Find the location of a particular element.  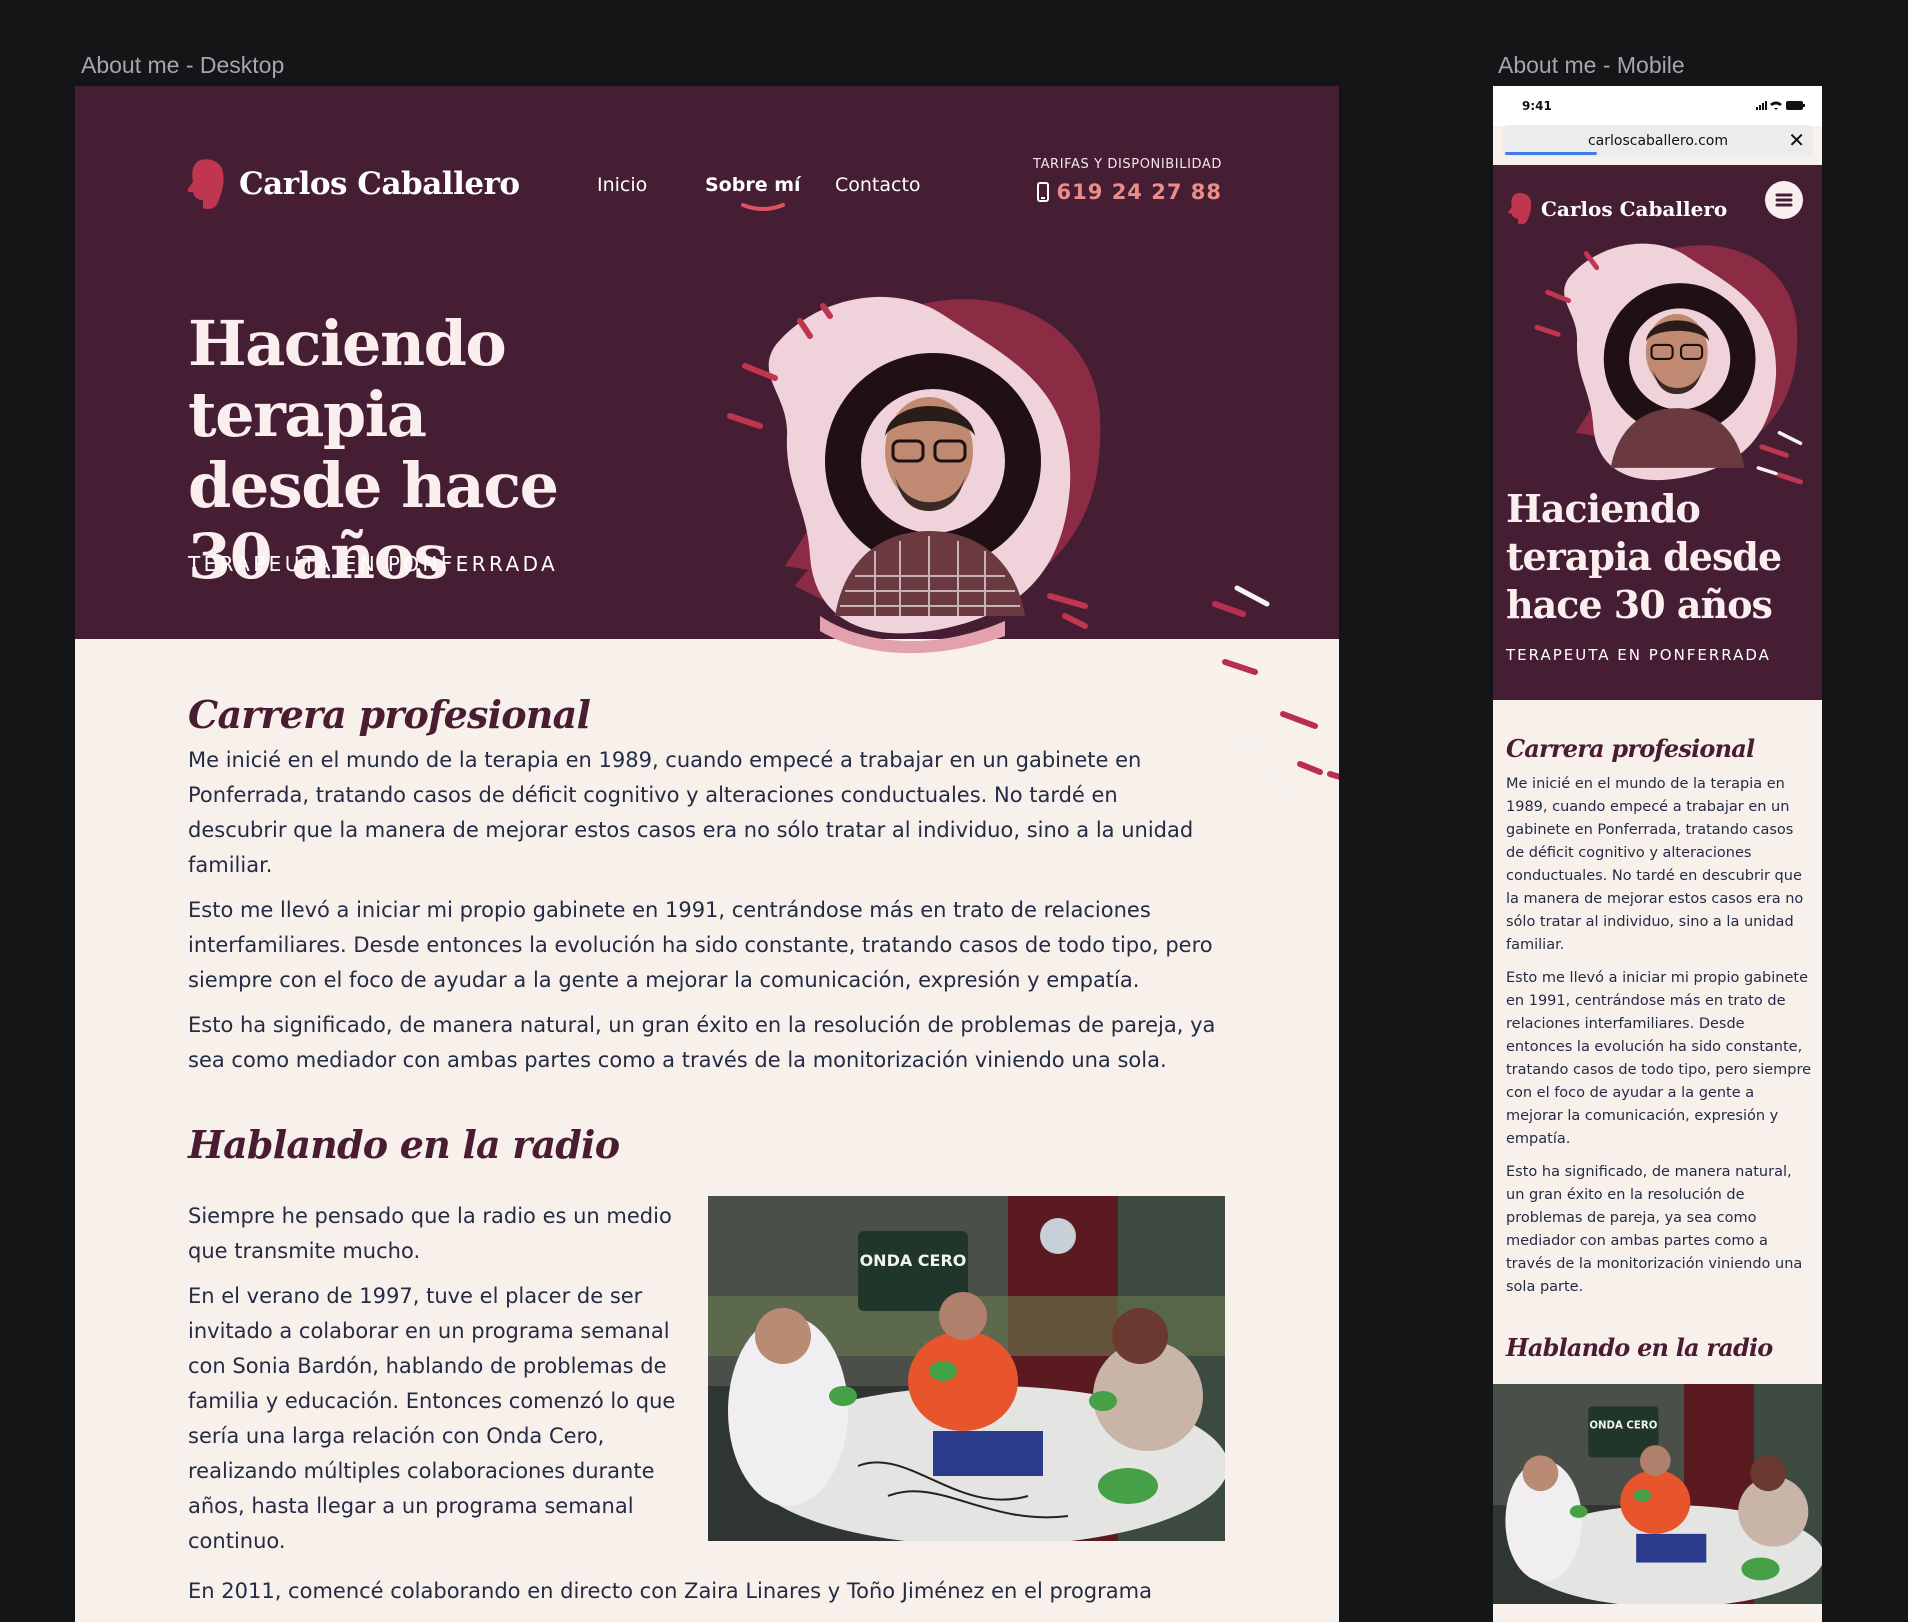

hamburger-menu-button is located at coordinates (1784, 200).